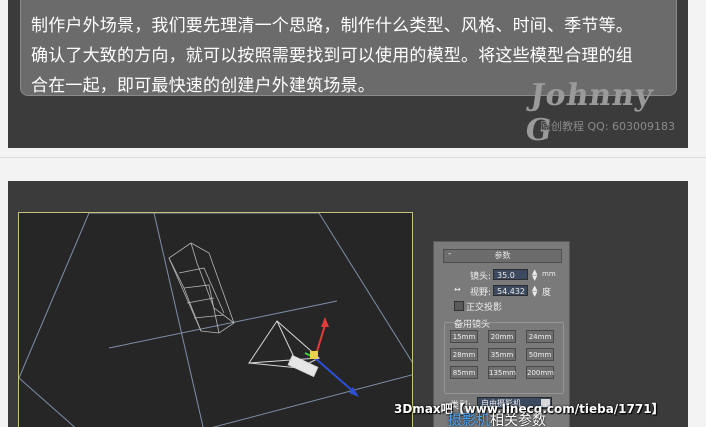  What do you see at coordinates (203, 86) in the screenshot?
I see `intro-line-3: 合在一起，即可最快速的创建户外建筑场景。` at bounding box center [203, 86].